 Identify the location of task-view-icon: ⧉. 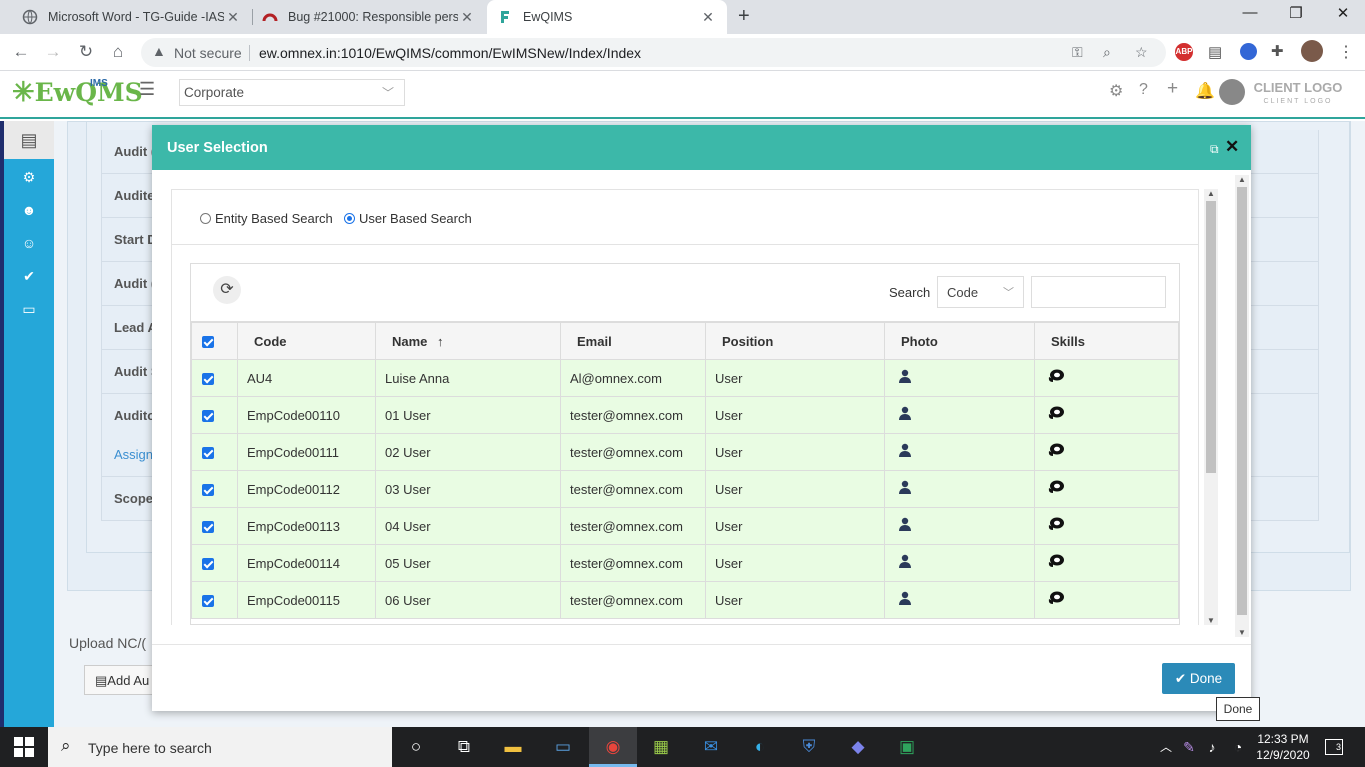
(464, 747).